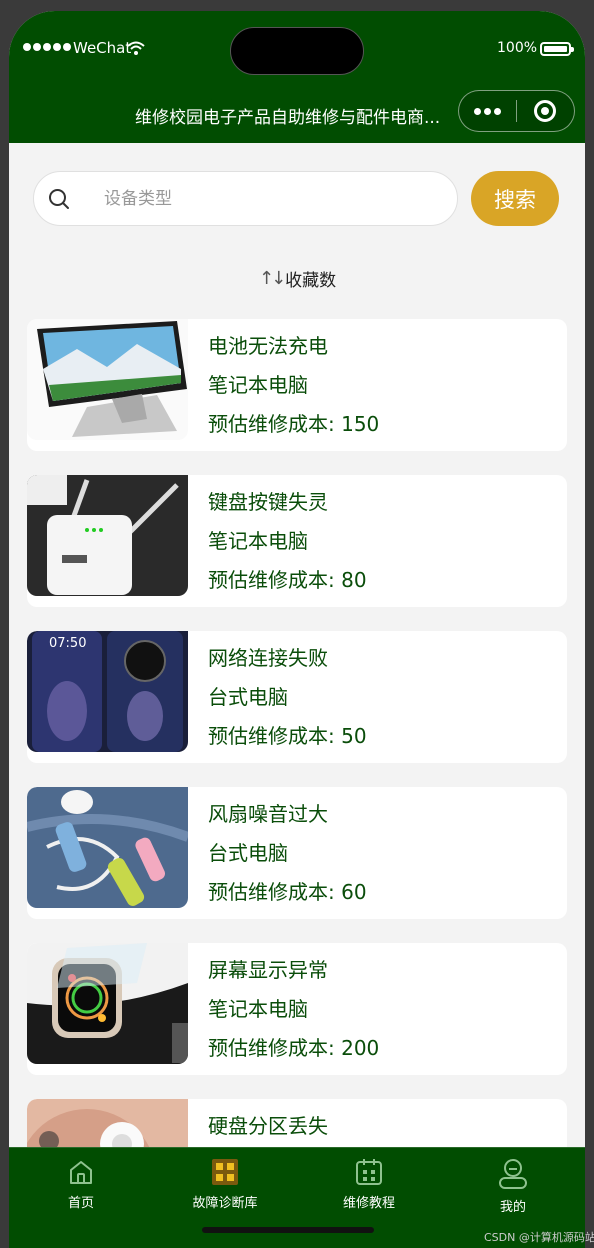 The height and width of the screenshot is (1248, 594). I want to click on tab-profile: 我的, so click(513, 1188).